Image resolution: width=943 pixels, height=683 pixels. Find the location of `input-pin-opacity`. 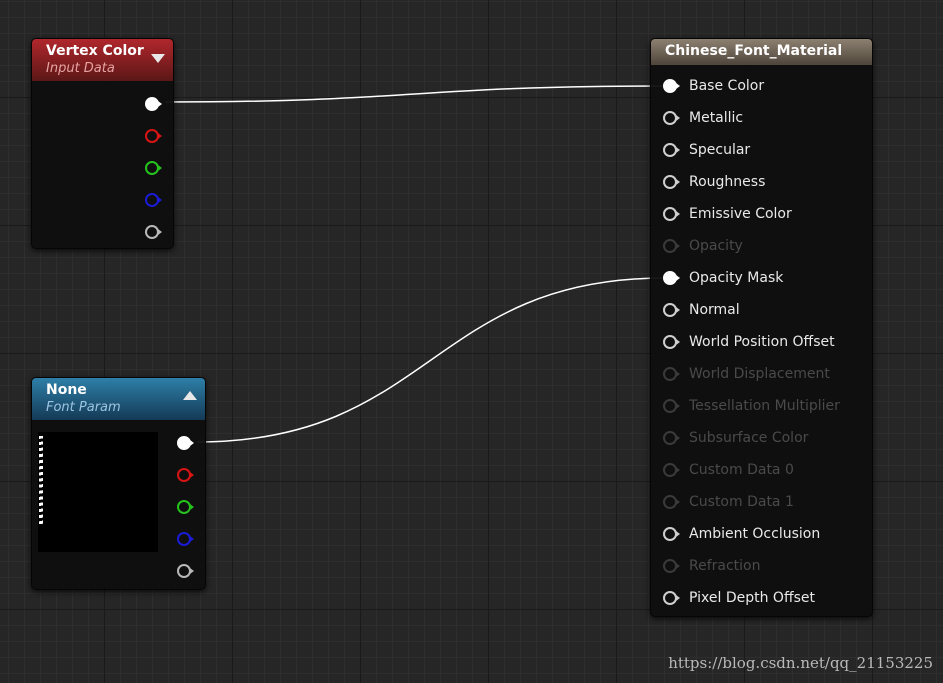

input-pin-opacity is located at coordinates (671, 246).